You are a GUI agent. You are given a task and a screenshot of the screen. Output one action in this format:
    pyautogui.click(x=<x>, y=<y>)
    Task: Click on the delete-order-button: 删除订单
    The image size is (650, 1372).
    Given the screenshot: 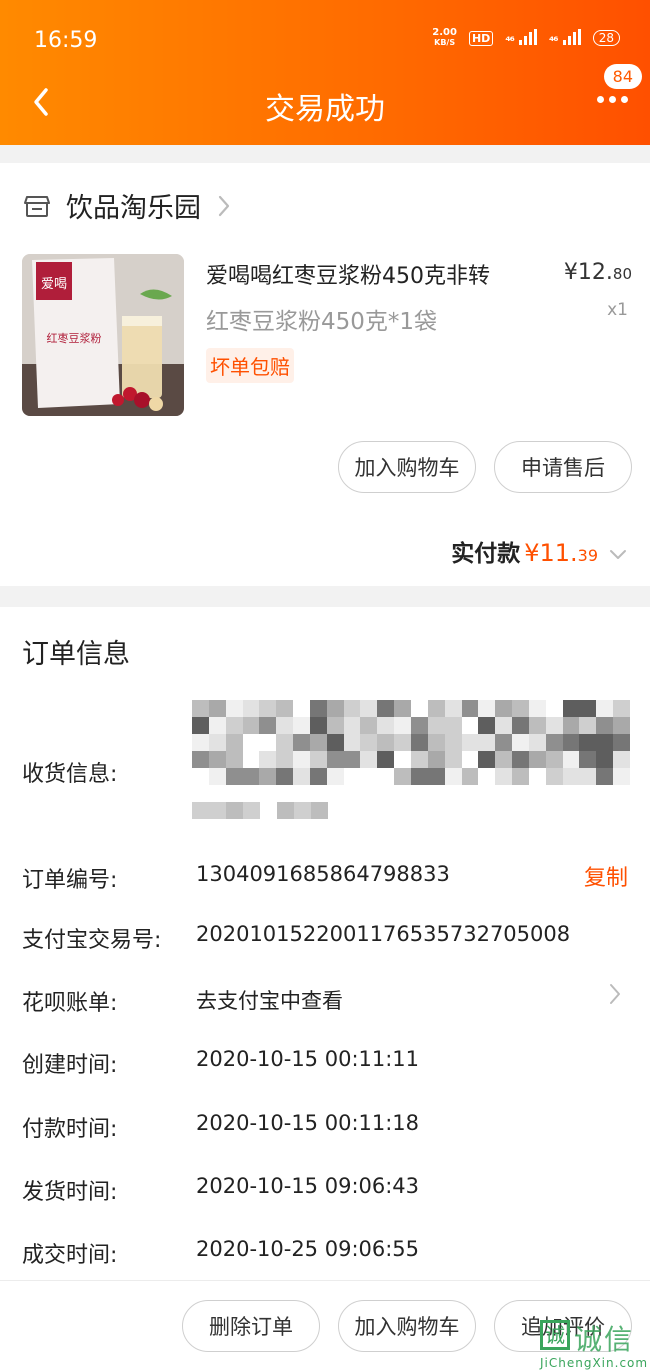 What is the action you would take?
    pyautogui.click(x=251, y=1326)
    